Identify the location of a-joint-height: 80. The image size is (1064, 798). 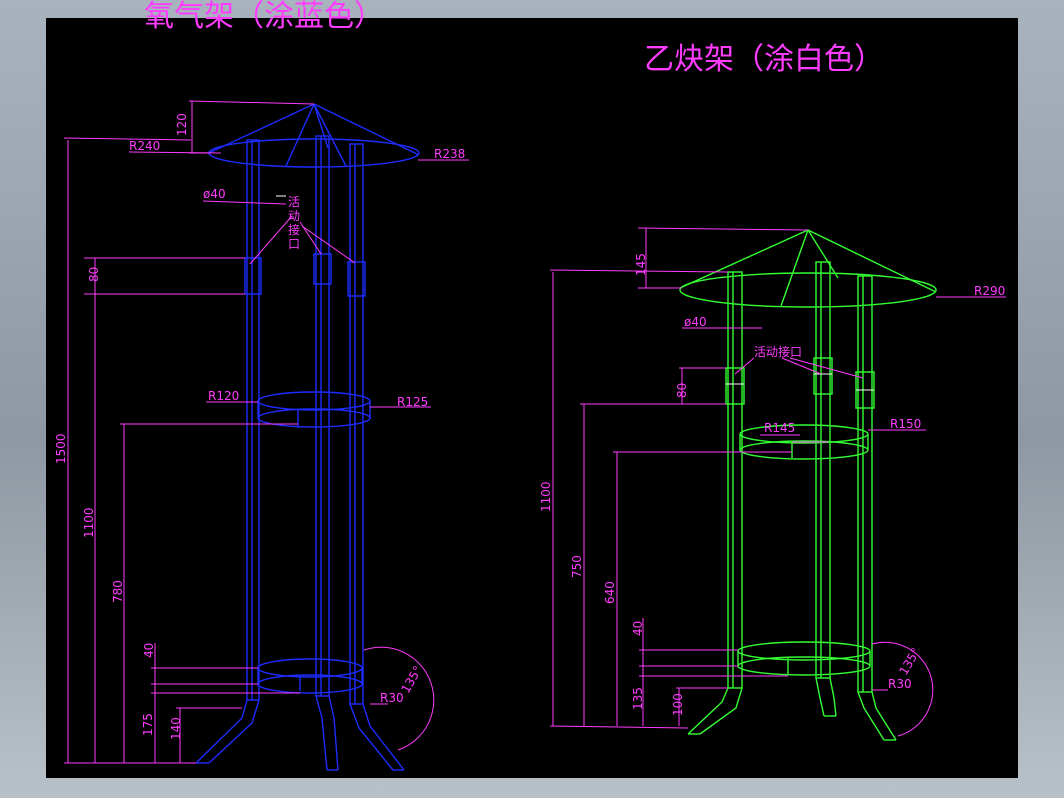
(682, 390).